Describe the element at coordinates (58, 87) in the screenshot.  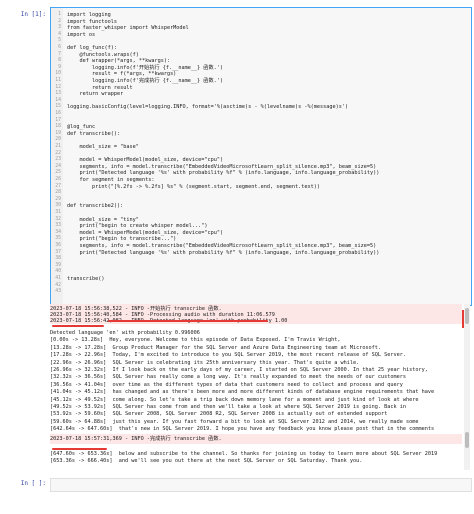
I see `line-number: 12` at that location.